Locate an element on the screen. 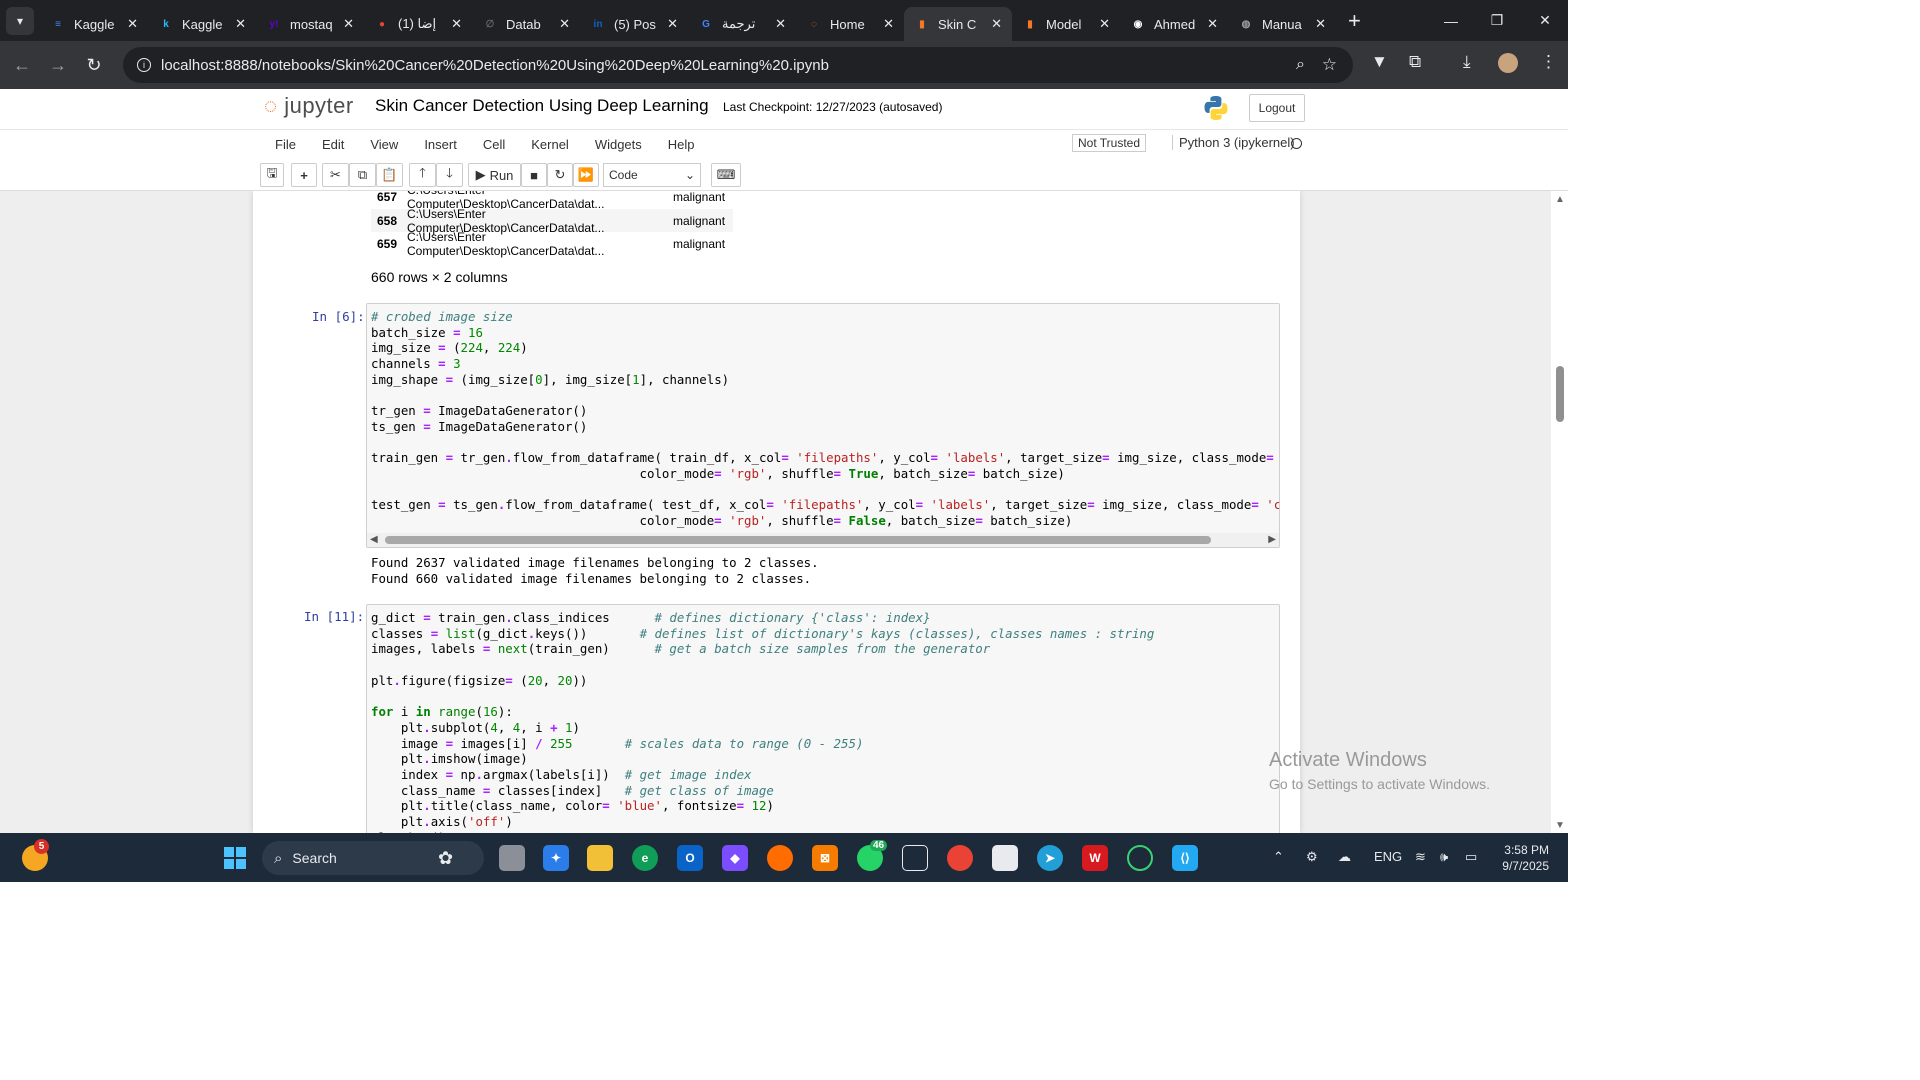  save-icon: 🖫 is located at coordinates (272, 175).